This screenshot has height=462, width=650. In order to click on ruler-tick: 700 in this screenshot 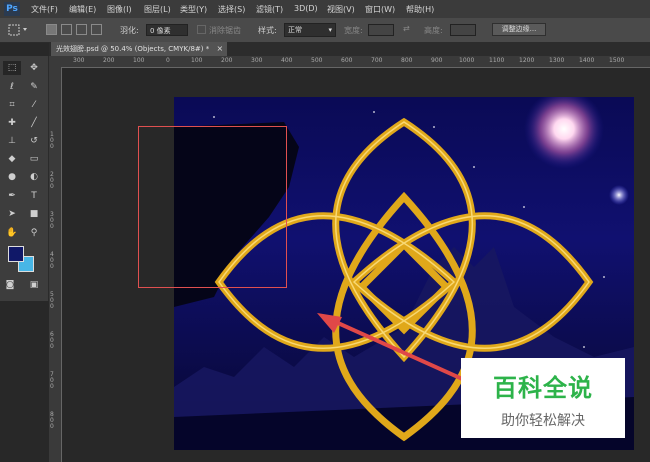, I will do `click(377, 60)`.